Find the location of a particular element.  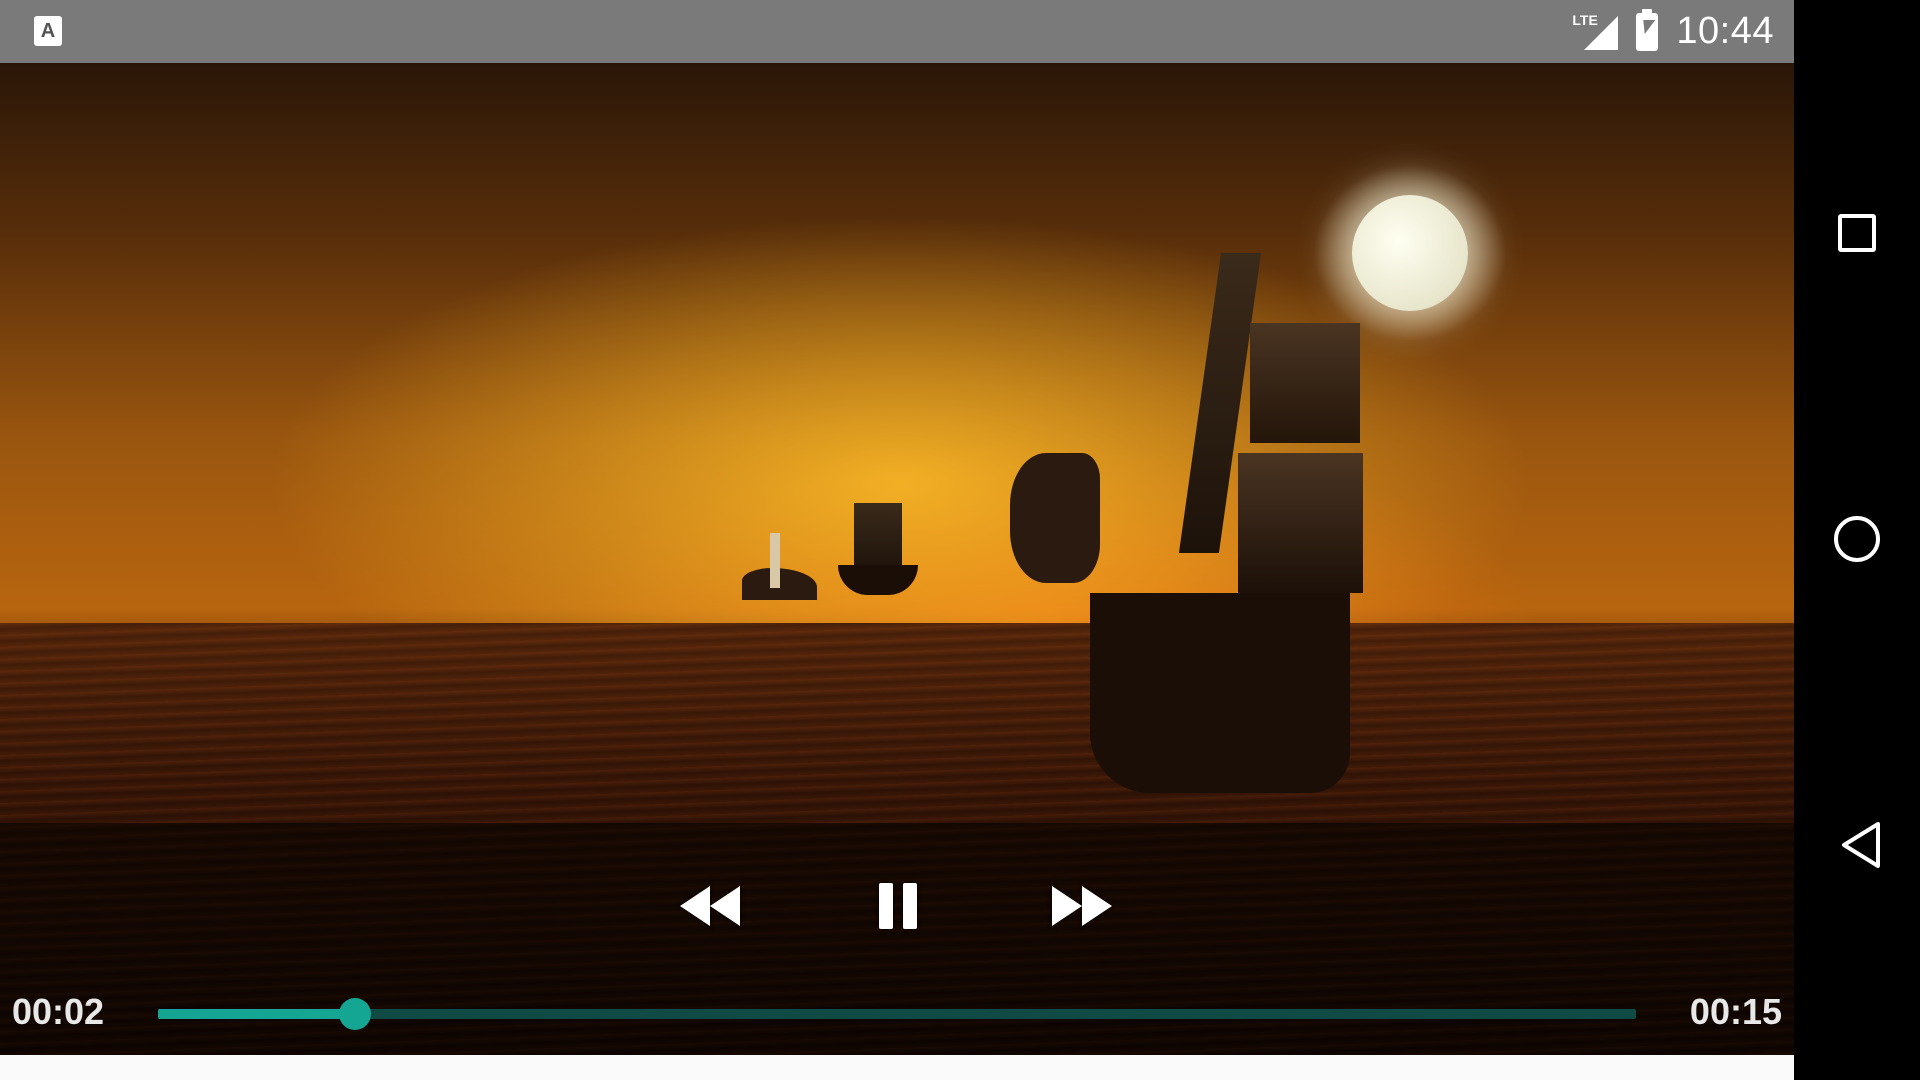

lighthouse is located at coordinates (775, 560).